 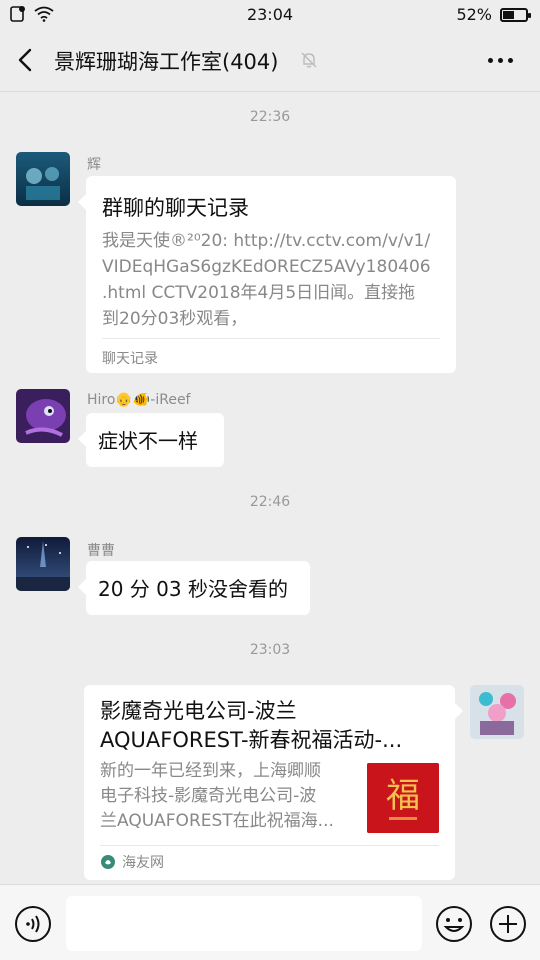 I want to click on plus-icon, so click(x=508, y=924).